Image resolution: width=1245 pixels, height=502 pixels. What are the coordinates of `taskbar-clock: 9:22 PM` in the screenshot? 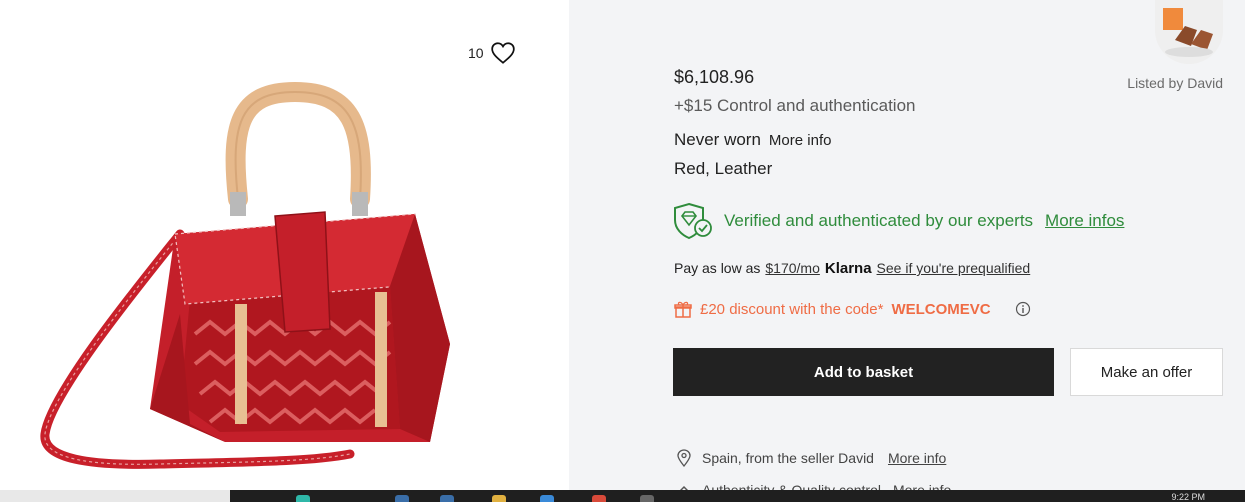 It's located at (1188, 497).